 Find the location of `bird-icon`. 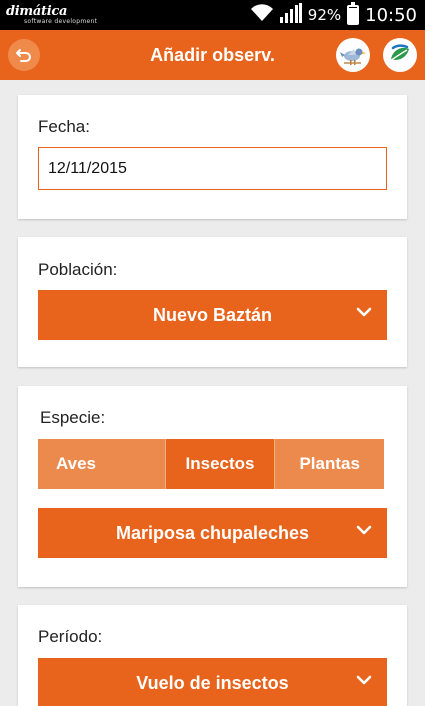

bird-icon is located at coordinates (353, 56).